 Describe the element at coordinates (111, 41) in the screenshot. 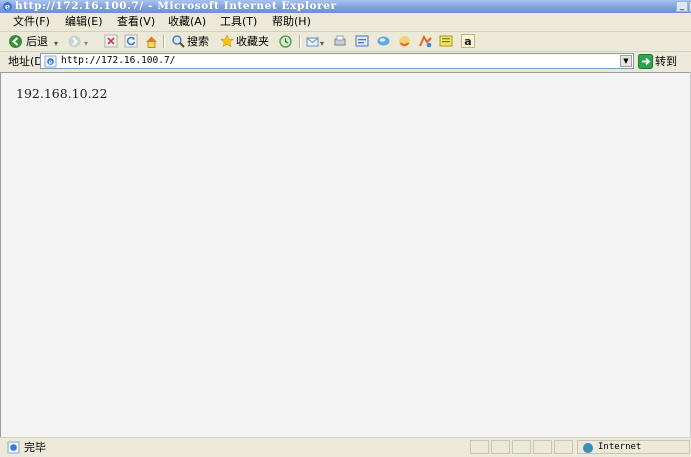

I see `stop-icon` at that location.